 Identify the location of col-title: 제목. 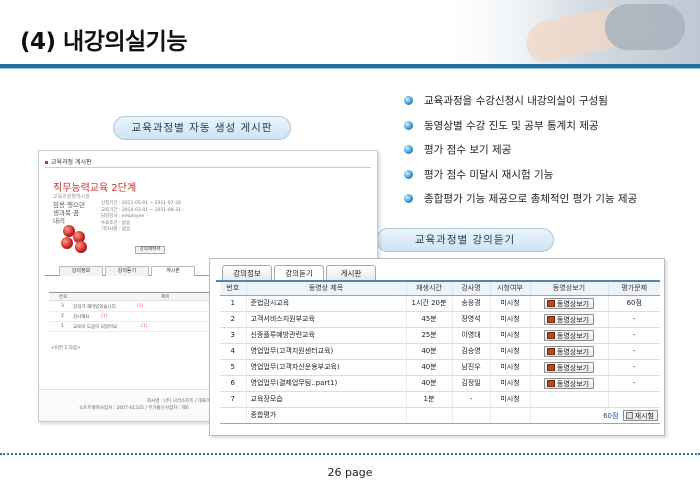
(165, 297).